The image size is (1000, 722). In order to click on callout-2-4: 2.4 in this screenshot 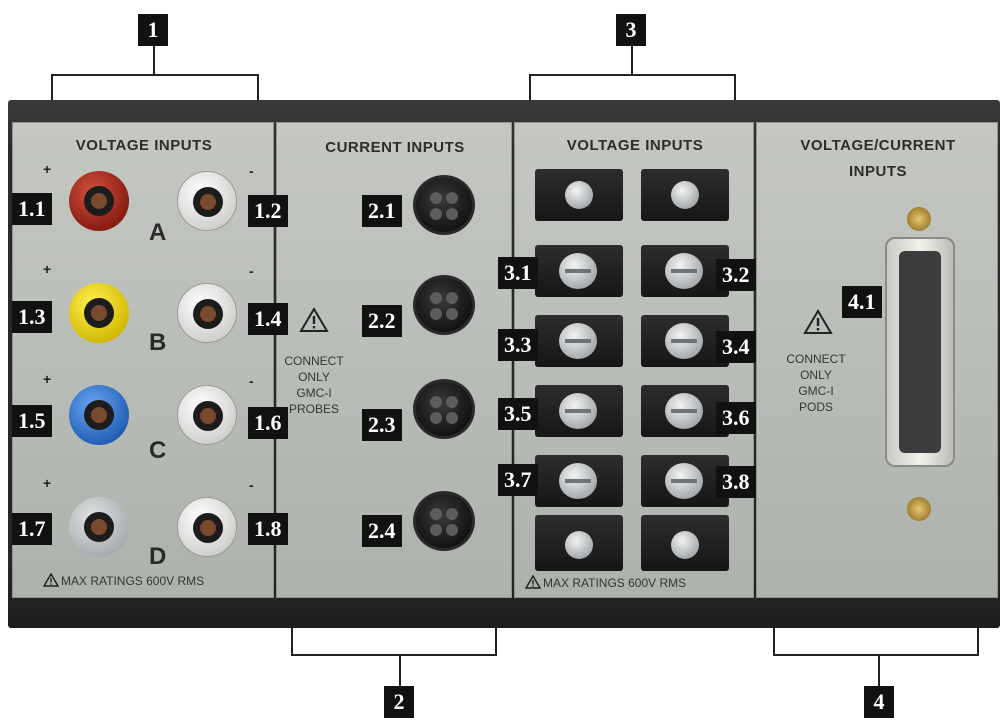, I will do `click(382, 531)`.